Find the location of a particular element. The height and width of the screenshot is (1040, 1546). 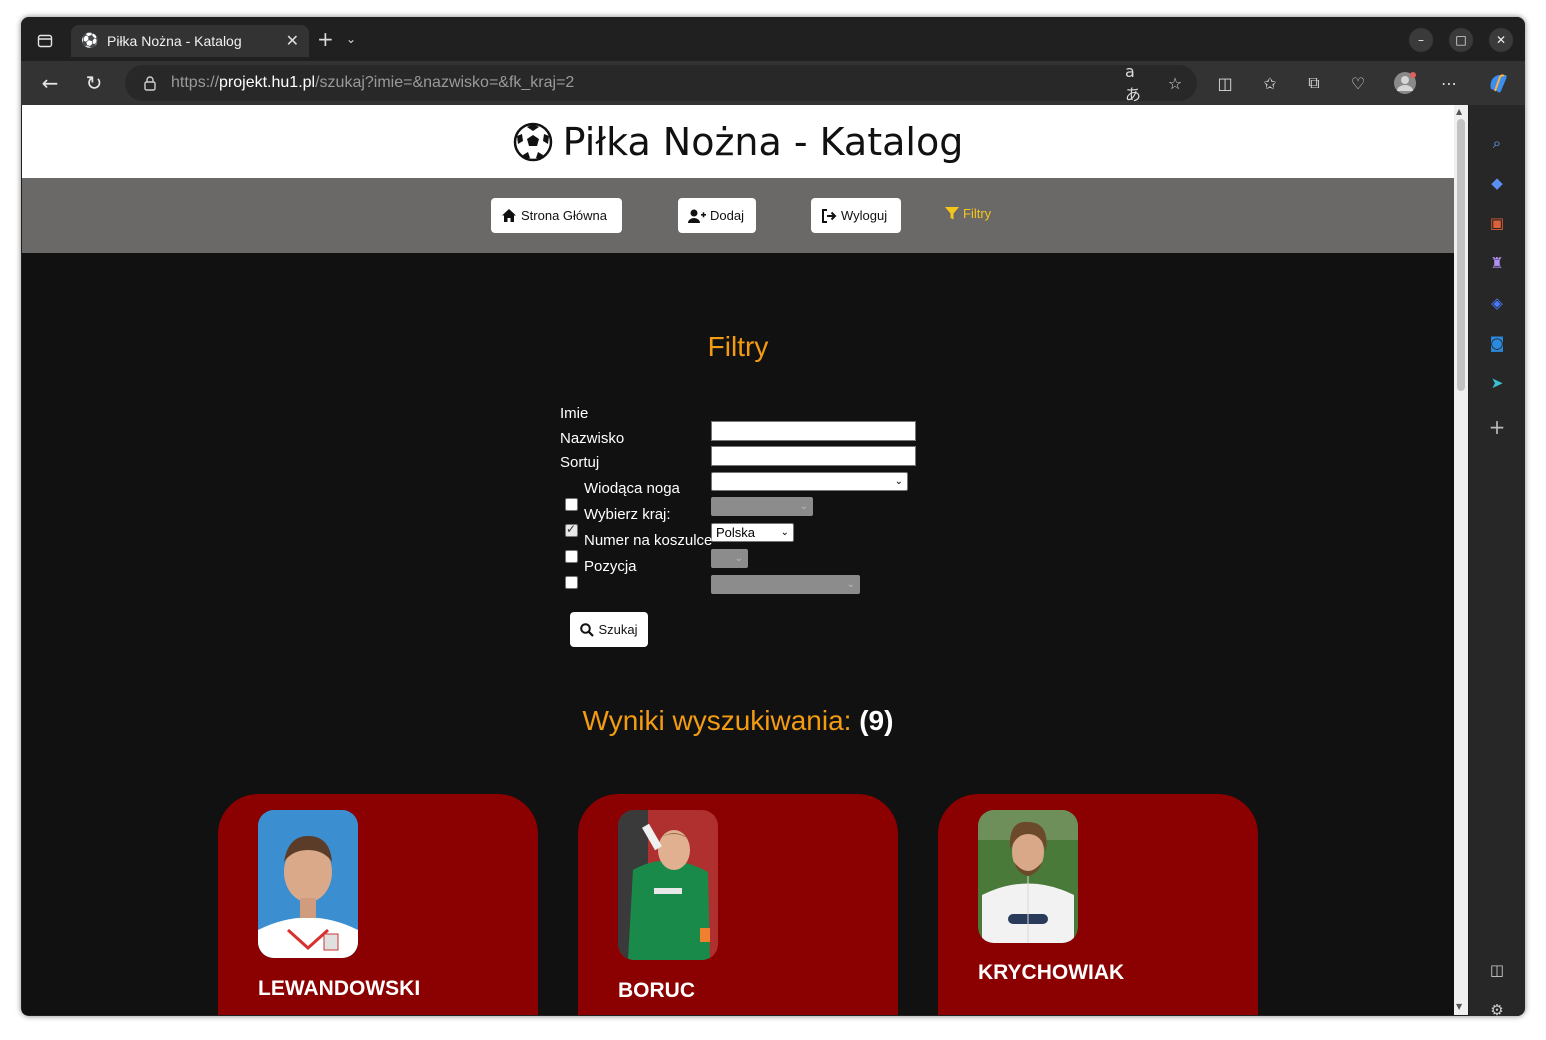

scroll-thumb is located at coordinates (1461, 255).